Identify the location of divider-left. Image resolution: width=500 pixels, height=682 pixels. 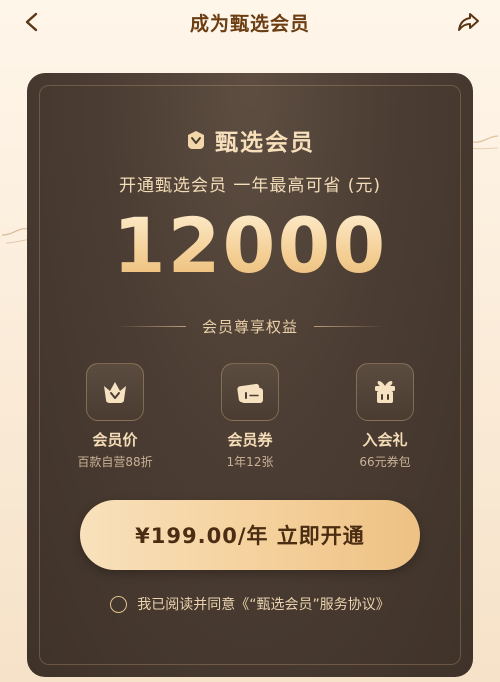
(150, 326).